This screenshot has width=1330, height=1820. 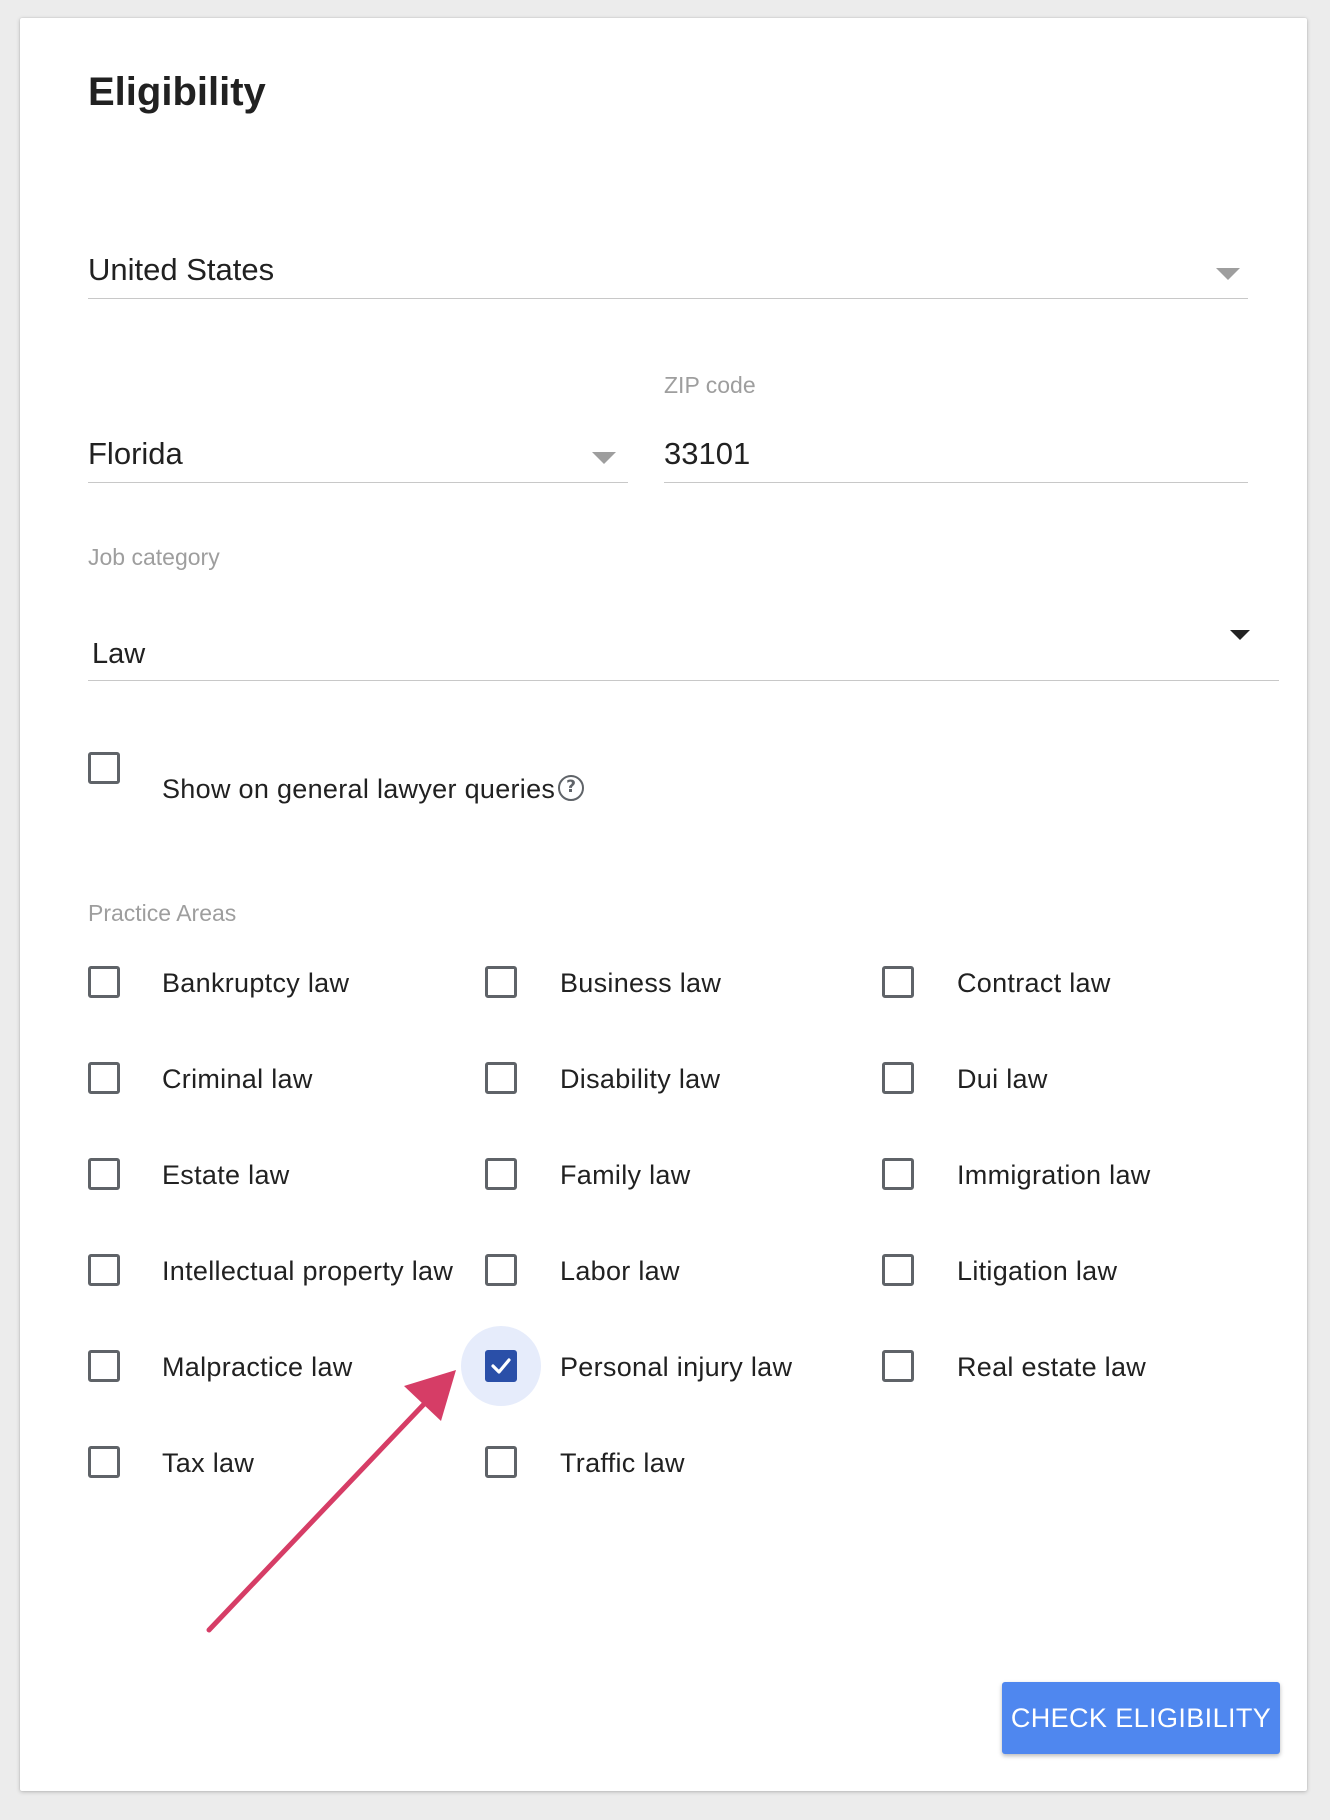 I want to click on practice-areas-label: Practice Areas, so click(x=162, y=913).